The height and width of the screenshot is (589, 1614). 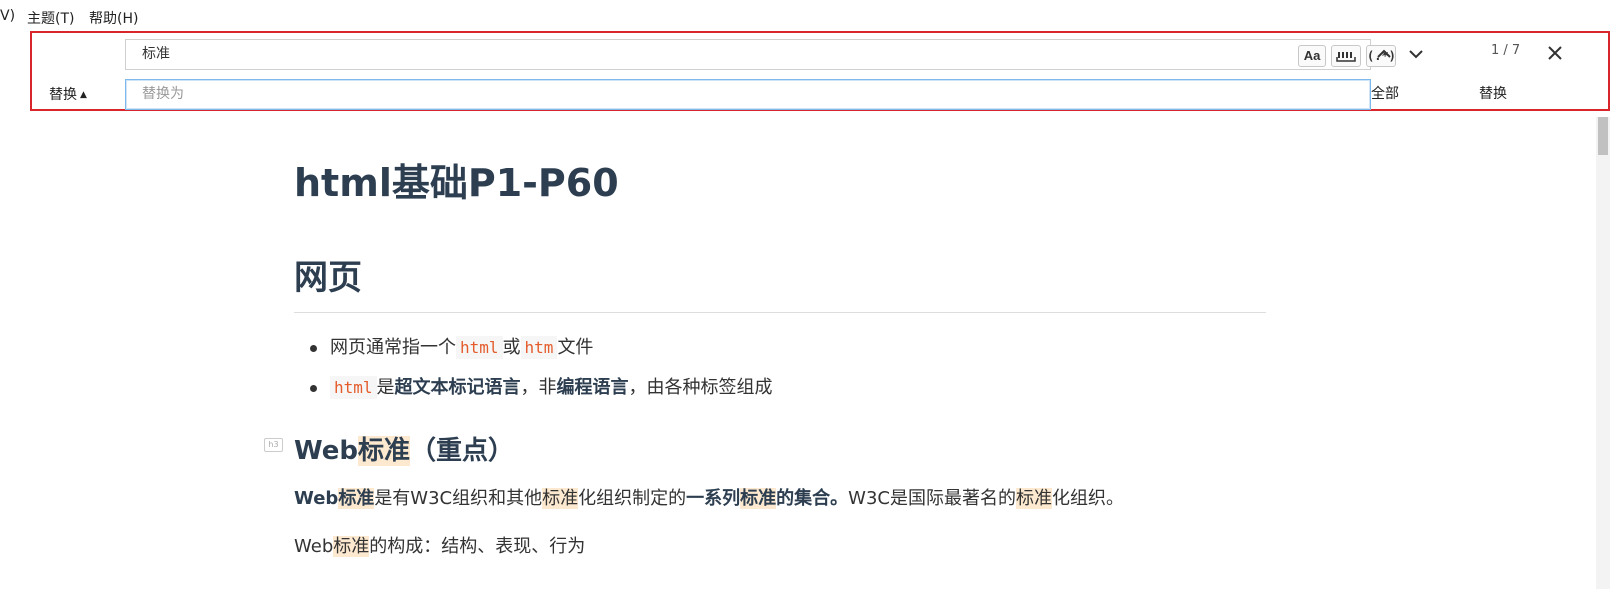 I want to click on paragraph: Web标准的构成：结构、表现、行为, so click(x=440, y=546).